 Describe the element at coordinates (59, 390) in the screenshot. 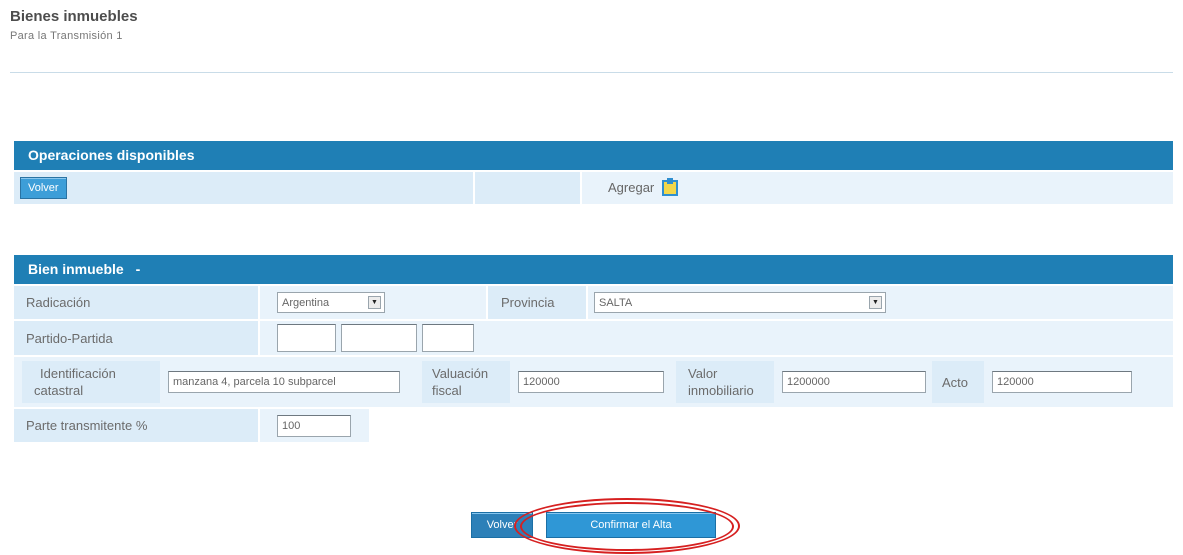

I see `identificacion-label-line2: catastral` at that location.